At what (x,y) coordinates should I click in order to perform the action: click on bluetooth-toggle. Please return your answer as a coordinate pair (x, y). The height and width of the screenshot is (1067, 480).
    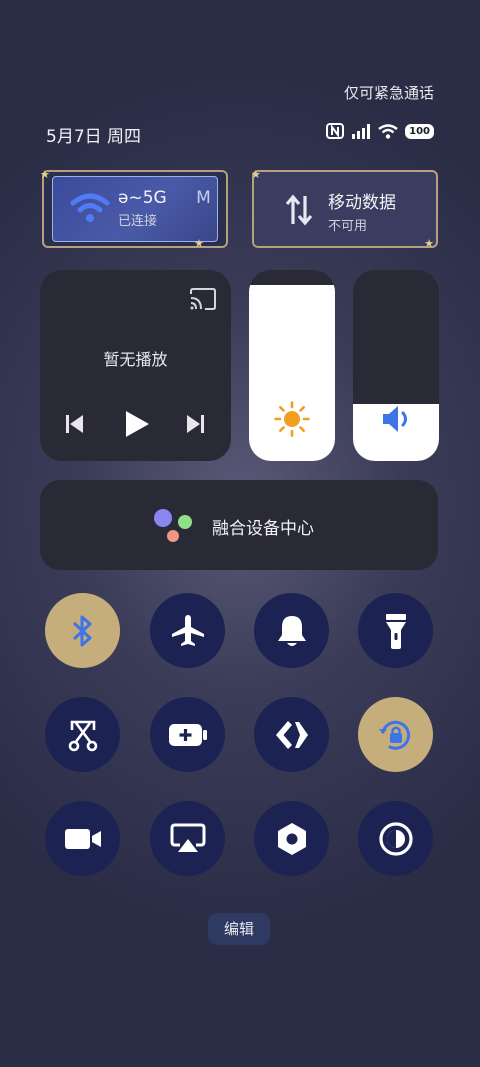
    Looking at the image, I should click on (82, 630).